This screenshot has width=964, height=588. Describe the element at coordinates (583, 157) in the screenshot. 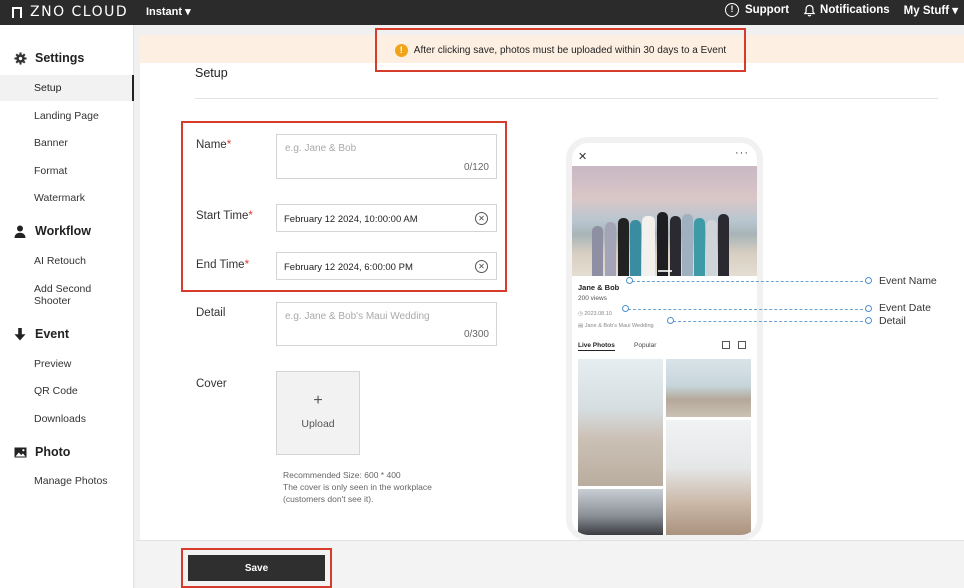

I see `close-icon: ✕` at that location.